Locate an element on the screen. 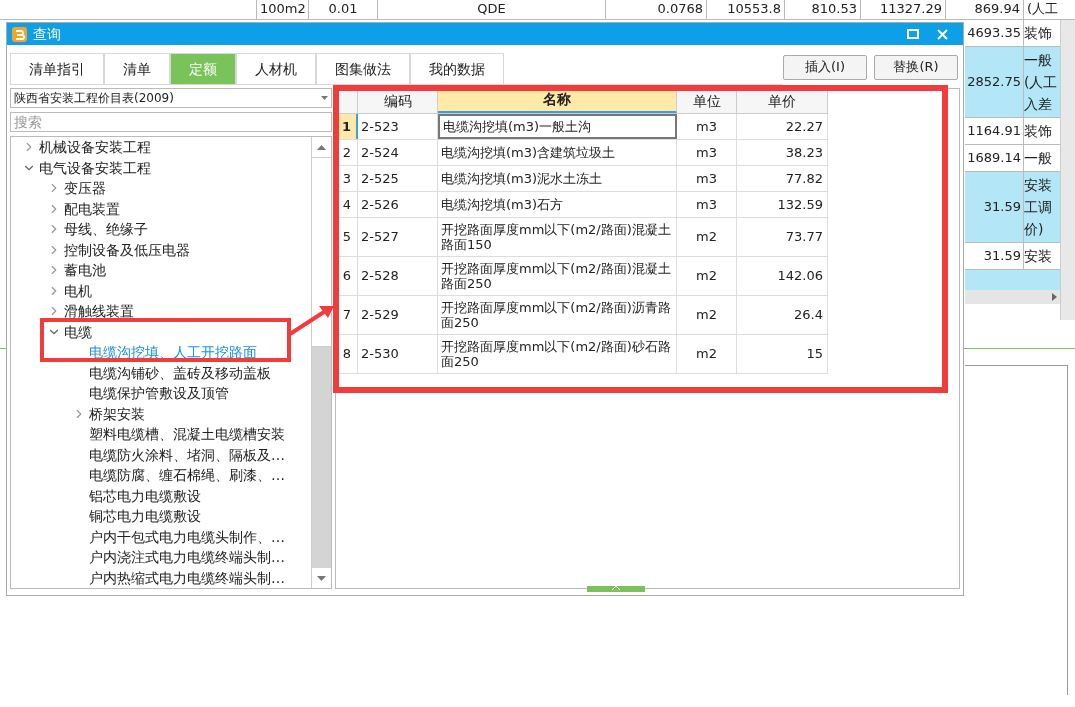 This screenshot has height=707, width=1075. tree-item: 配电装置 is located at coordinates (92, 208).